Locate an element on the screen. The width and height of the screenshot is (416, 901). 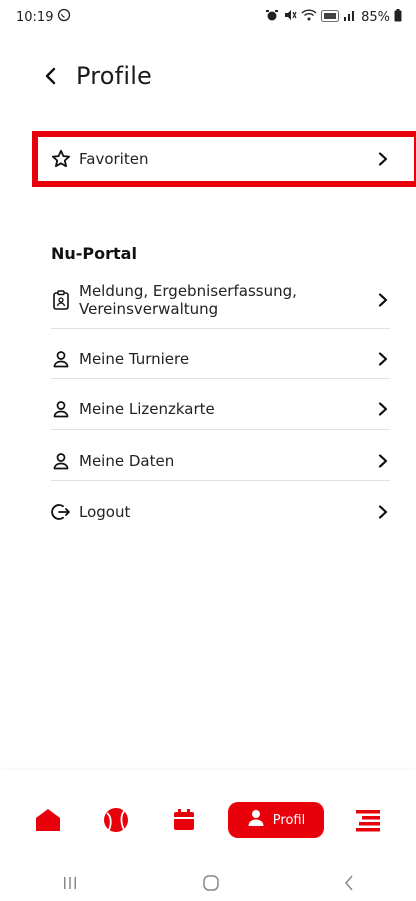
whatsapp-icon is located at coordinates (64, 17).